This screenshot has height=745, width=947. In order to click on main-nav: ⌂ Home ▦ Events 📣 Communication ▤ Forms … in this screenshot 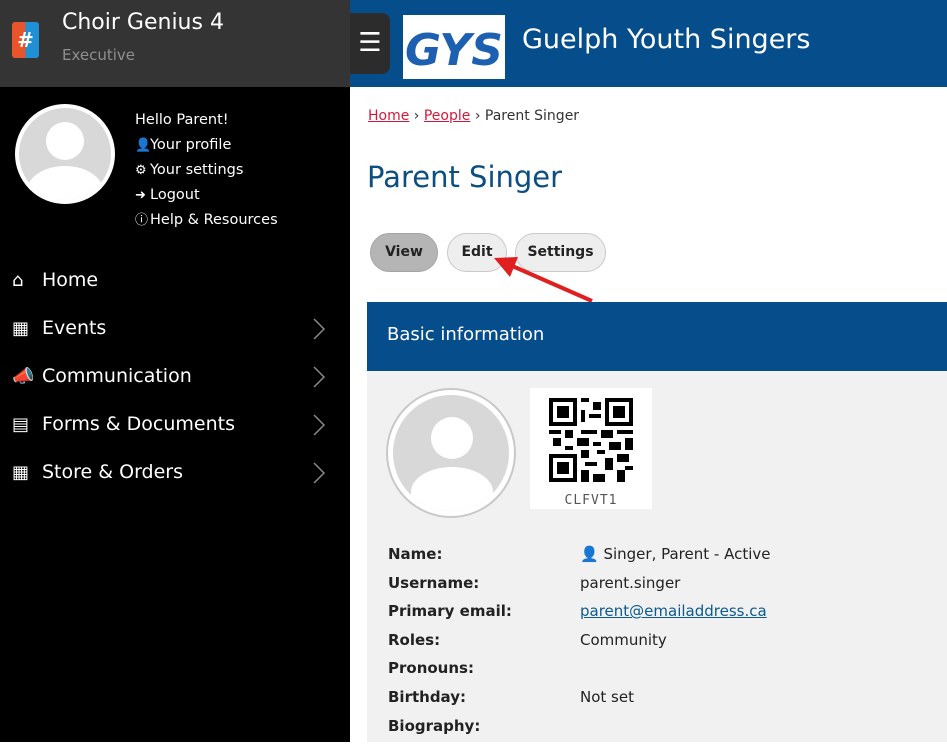, I will do `click(175, 376)`.